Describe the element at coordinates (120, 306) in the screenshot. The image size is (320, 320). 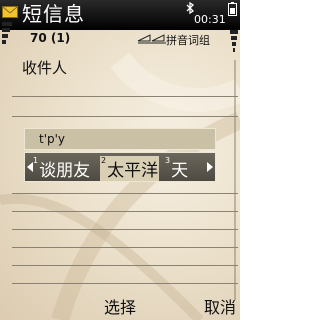
I see `select-softkey: 选择` at that location.